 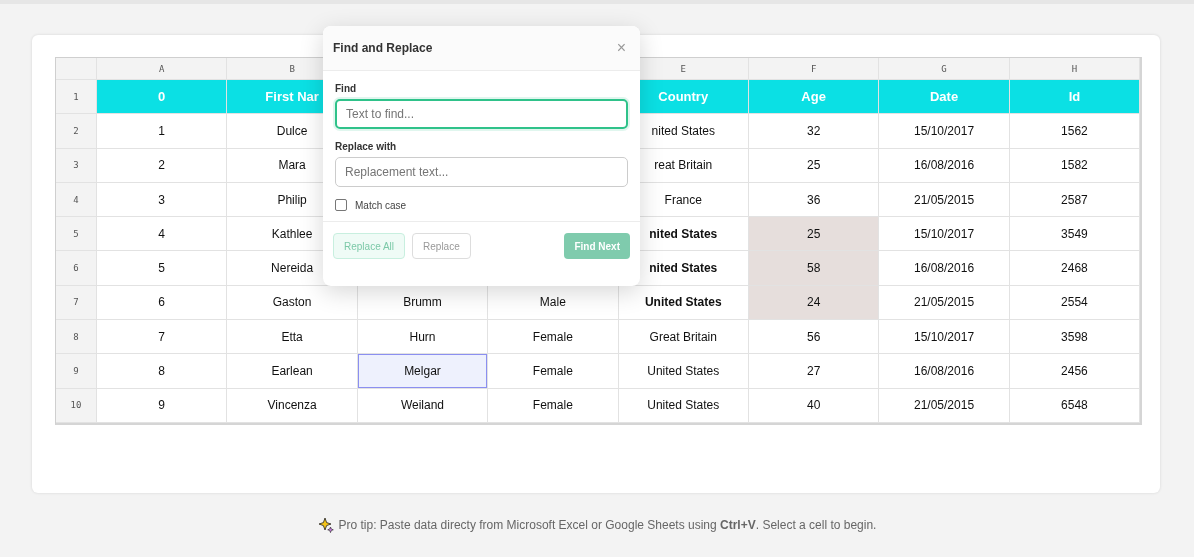 What do you see at coordinates (76, 371) in the screenshot?
I see `row-header: 9` at bounding box center [76, 371].